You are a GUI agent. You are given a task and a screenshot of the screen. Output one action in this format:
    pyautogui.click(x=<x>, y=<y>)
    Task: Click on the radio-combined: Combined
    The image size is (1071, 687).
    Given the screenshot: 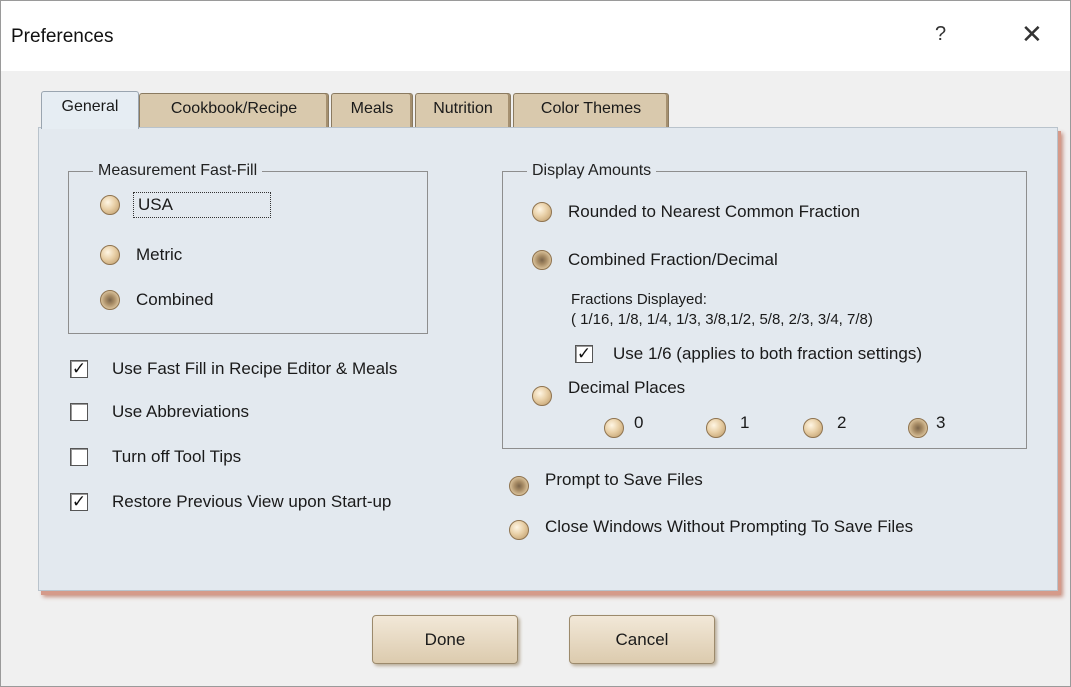 What is the action you would take?
    pyautogui.click(x=157, y=300)
    